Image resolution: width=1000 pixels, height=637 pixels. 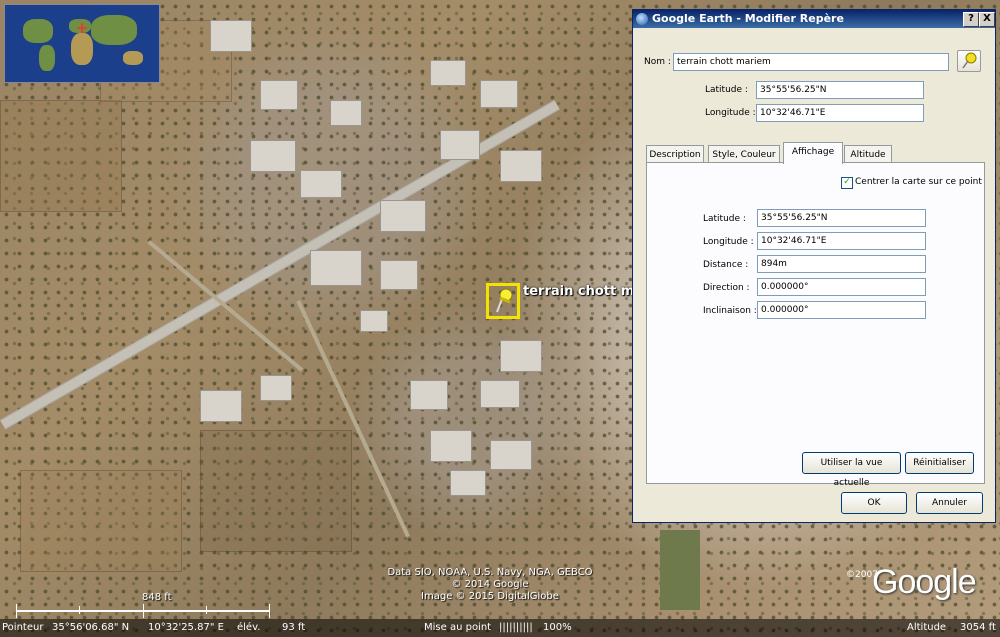 What do you see at coordinates (186, 627) in the screenshot?
I see `pointer-longitude: 10°32'25.87" E` at bounding box center [186, 627].